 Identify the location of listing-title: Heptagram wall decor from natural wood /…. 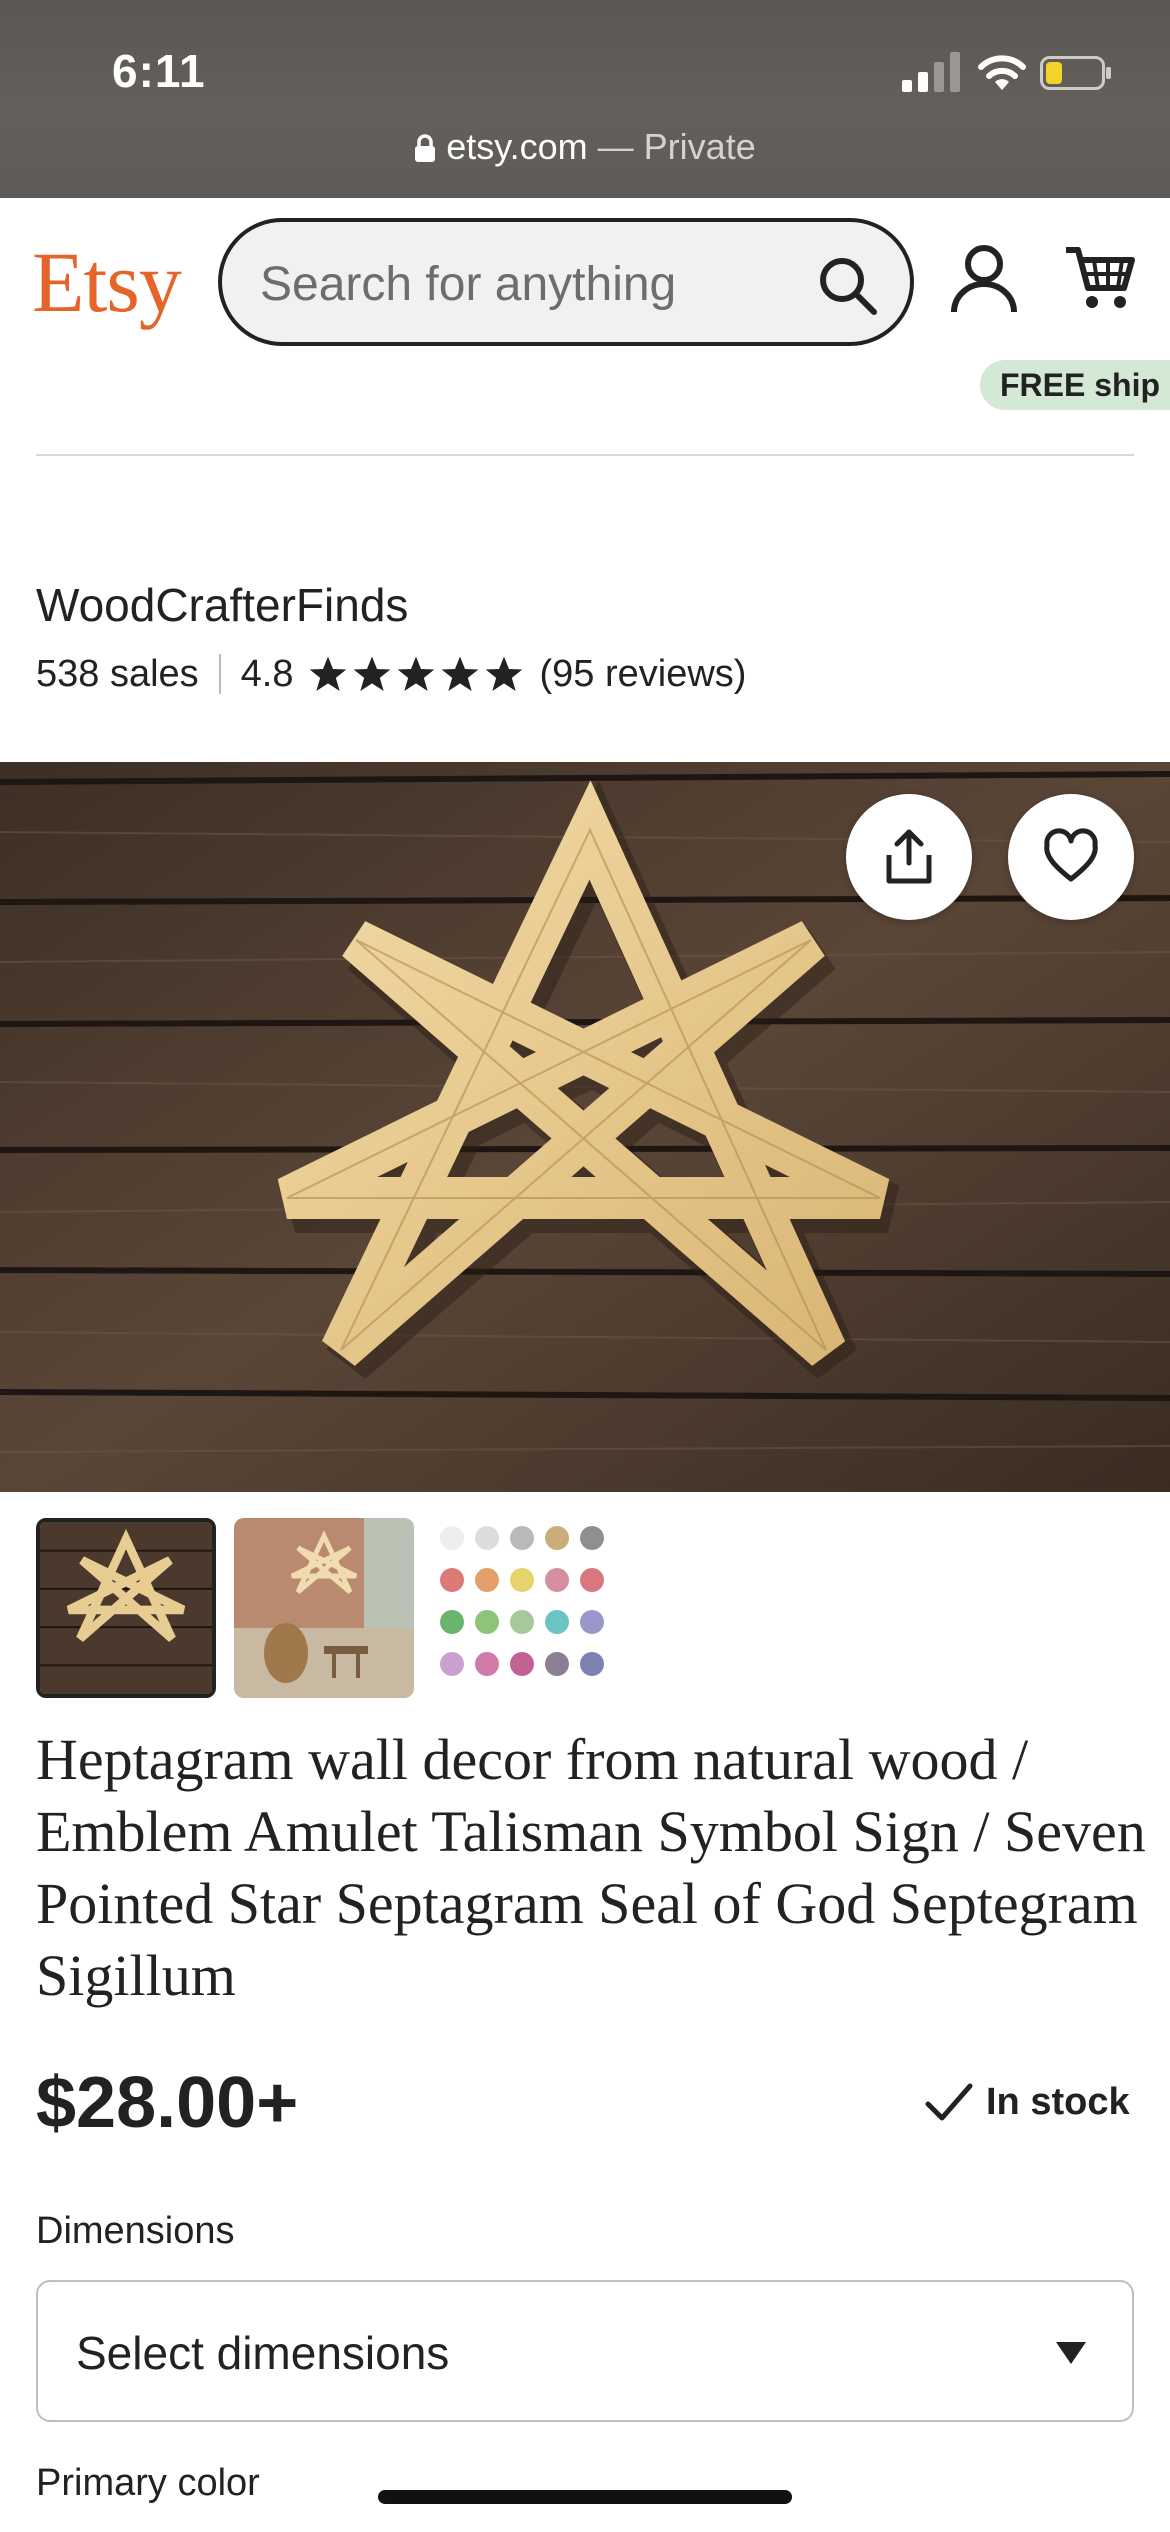
(591, 1867).